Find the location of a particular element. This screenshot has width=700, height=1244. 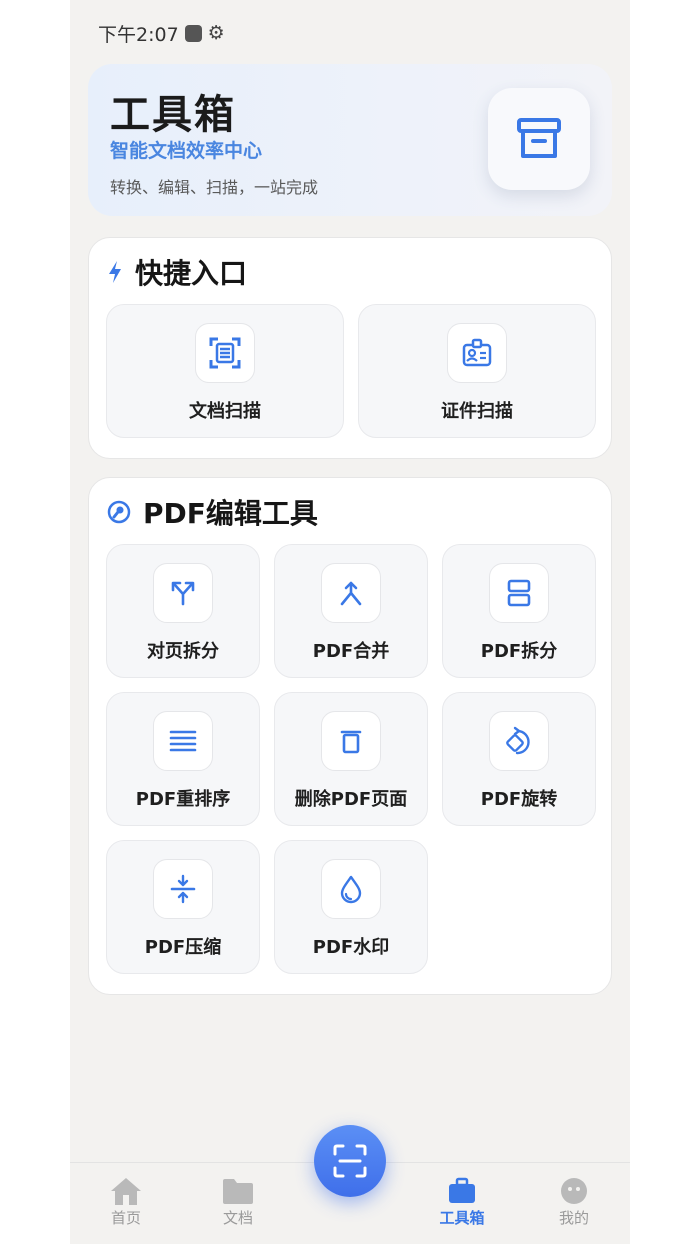

status-bar: 下午2:07 ⚙ is located at coordinates (161, 33).